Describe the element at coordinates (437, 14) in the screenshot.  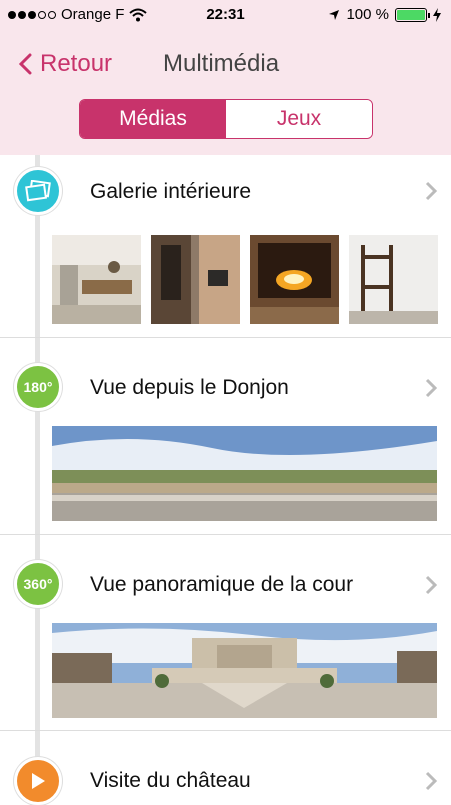
I see `charging-icon` at that location.